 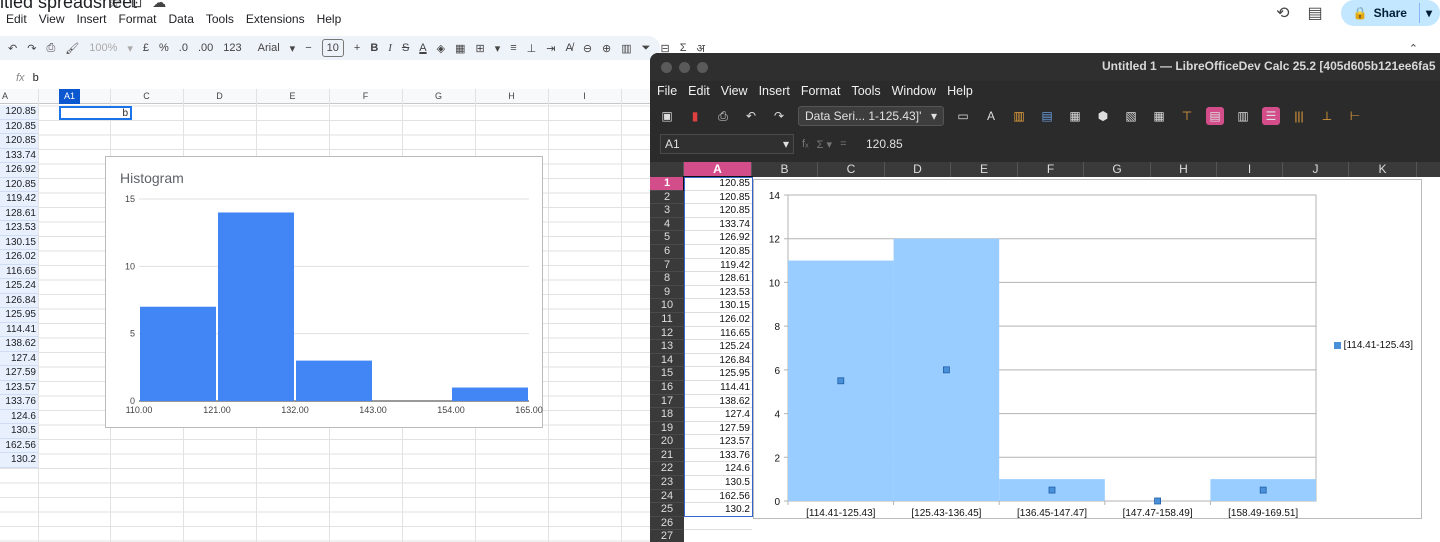 I want to click on table-cell: 126.84, so click(x=19, y=300).